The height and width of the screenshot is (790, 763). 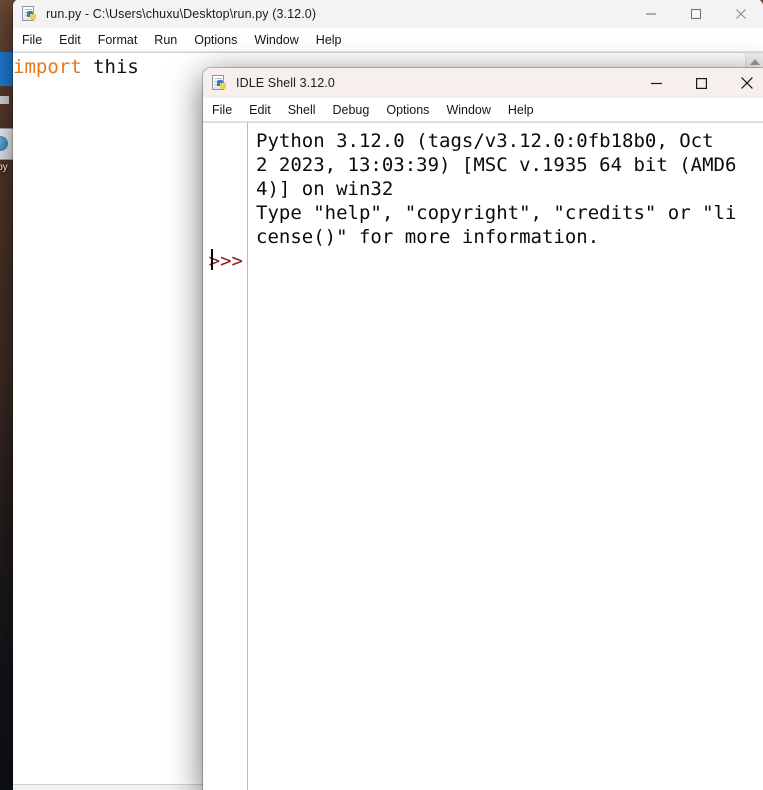 I want to click on shell-titlebar: IDLE Shell 3.12.0, so click(x=483, y=83).